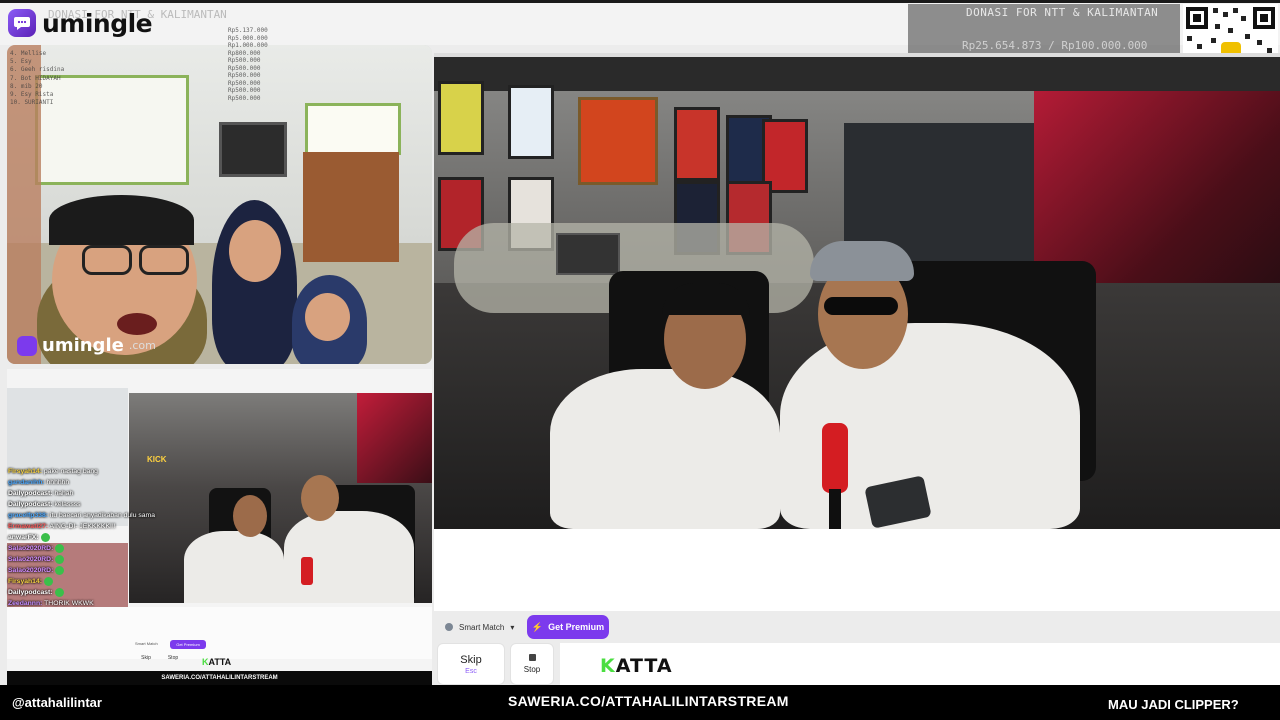 The width and height of the screenshot is (1280, 720). Describe the element at coordinates (57, 702) in the screenshot. I see `channel-handle: @attahalilintar` at that location.